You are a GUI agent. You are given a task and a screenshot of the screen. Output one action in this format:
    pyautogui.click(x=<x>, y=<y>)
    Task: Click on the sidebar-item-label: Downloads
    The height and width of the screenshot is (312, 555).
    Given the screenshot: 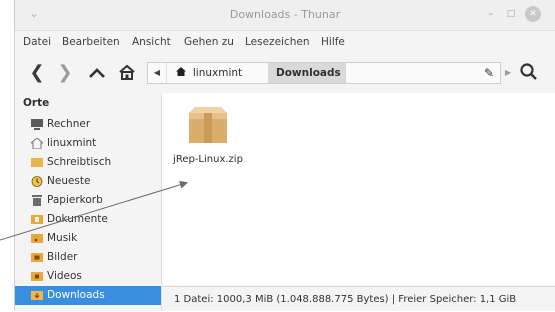 What is the action you would take?
    pyautogui.click(x=76, y=295)
    